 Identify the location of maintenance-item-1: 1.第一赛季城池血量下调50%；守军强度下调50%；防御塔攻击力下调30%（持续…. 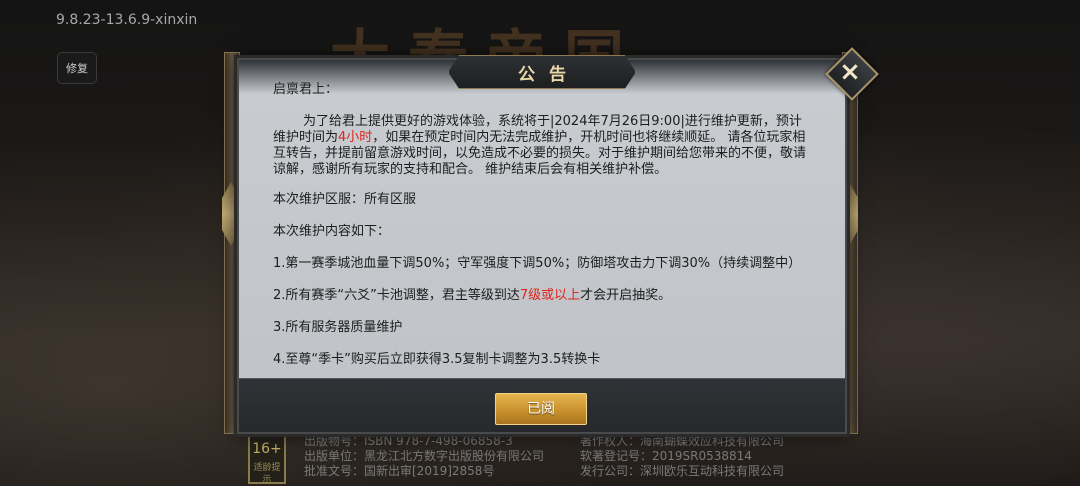
(537, 263).